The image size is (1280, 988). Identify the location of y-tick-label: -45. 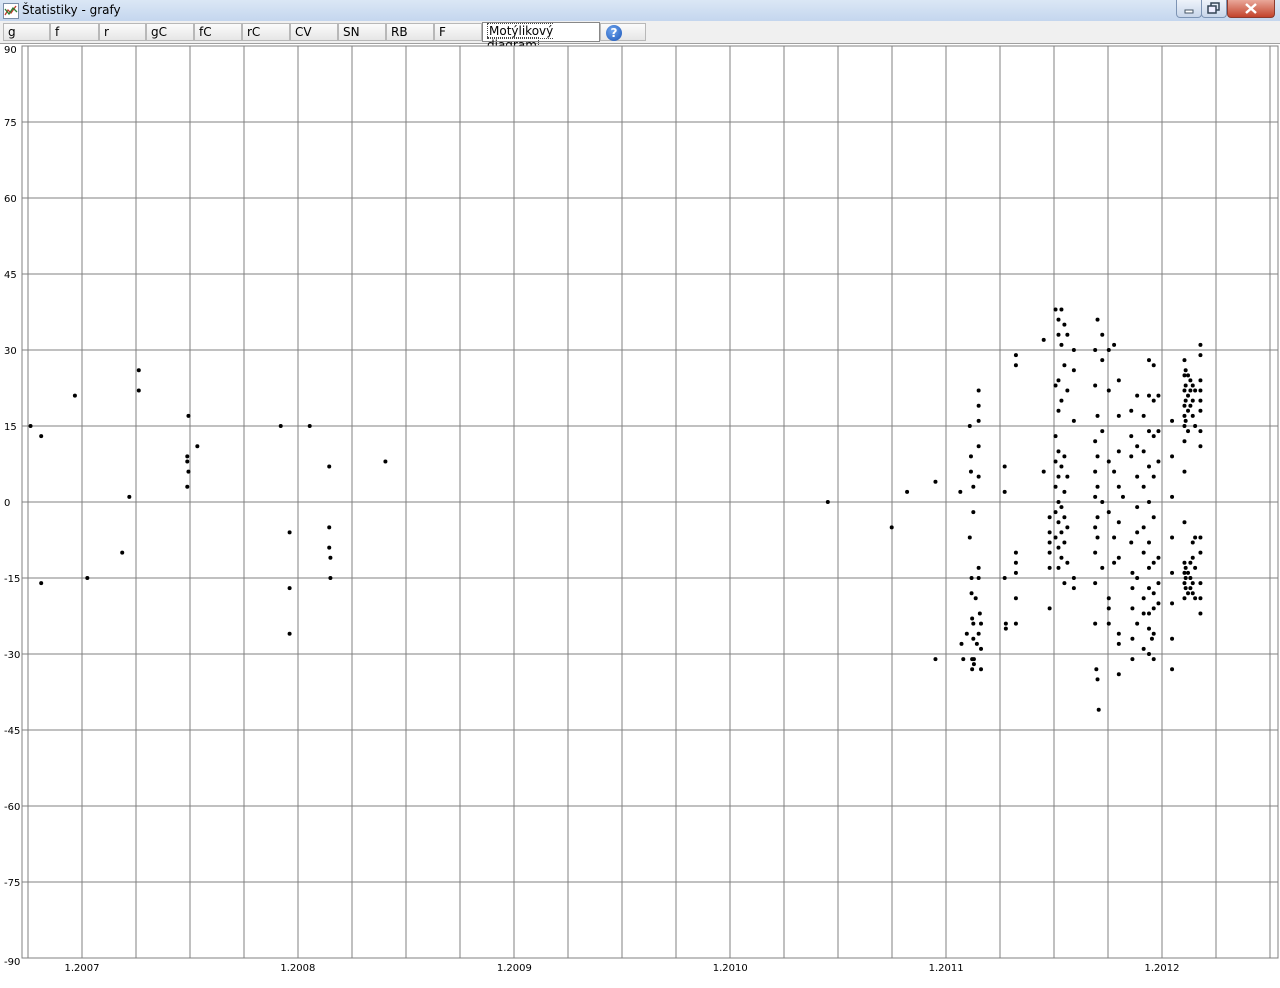
(12, 731).